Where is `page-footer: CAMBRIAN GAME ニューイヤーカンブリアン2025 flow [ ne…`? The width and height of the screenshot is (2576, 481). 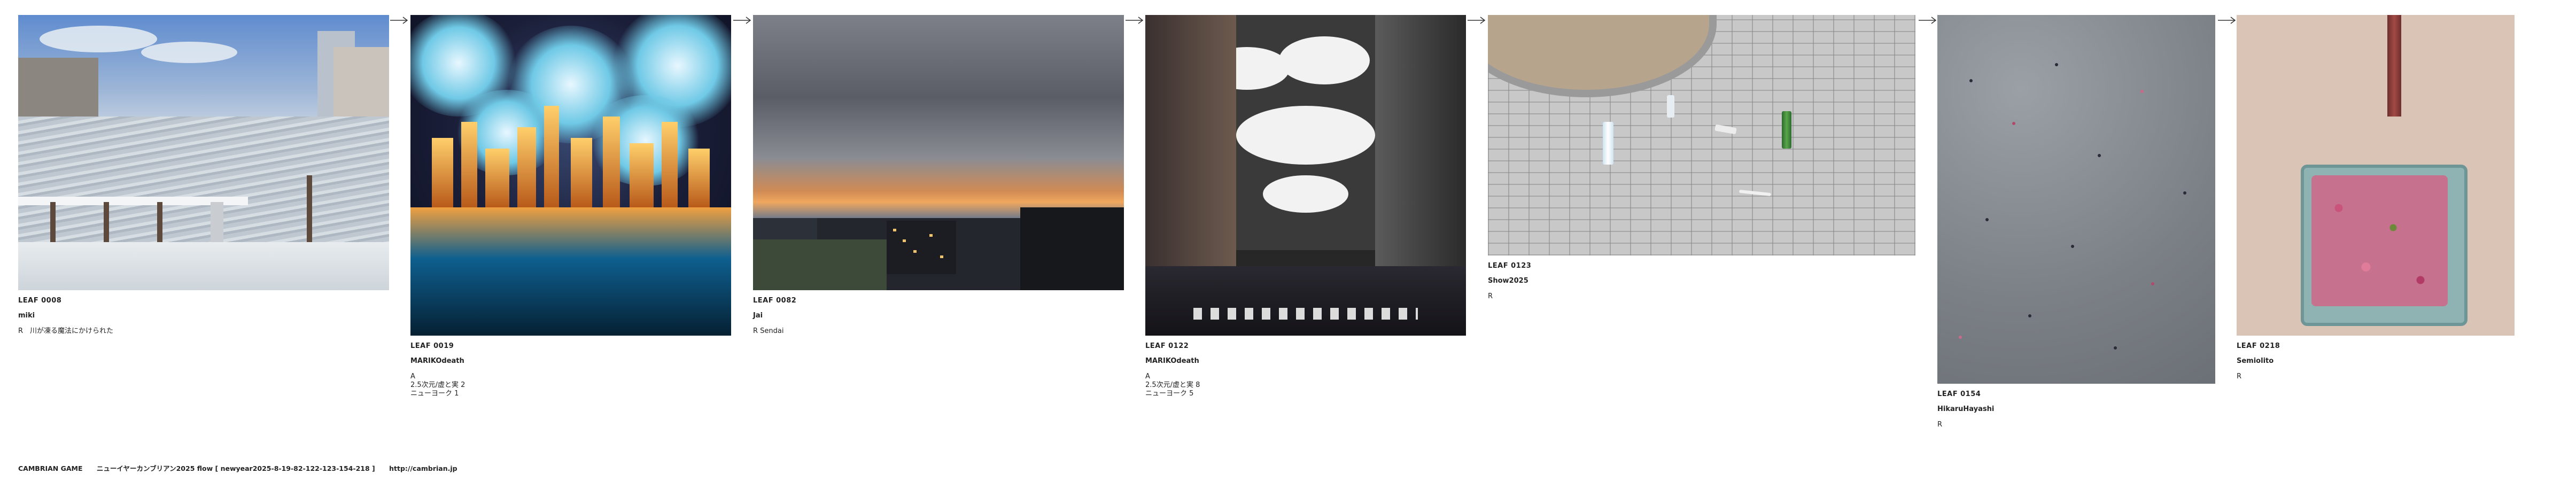 page-footer: CAMBRIAN GAME ニューイヤーカンブリアン2025 flow [ ne… is located at coordinates (243, 468).